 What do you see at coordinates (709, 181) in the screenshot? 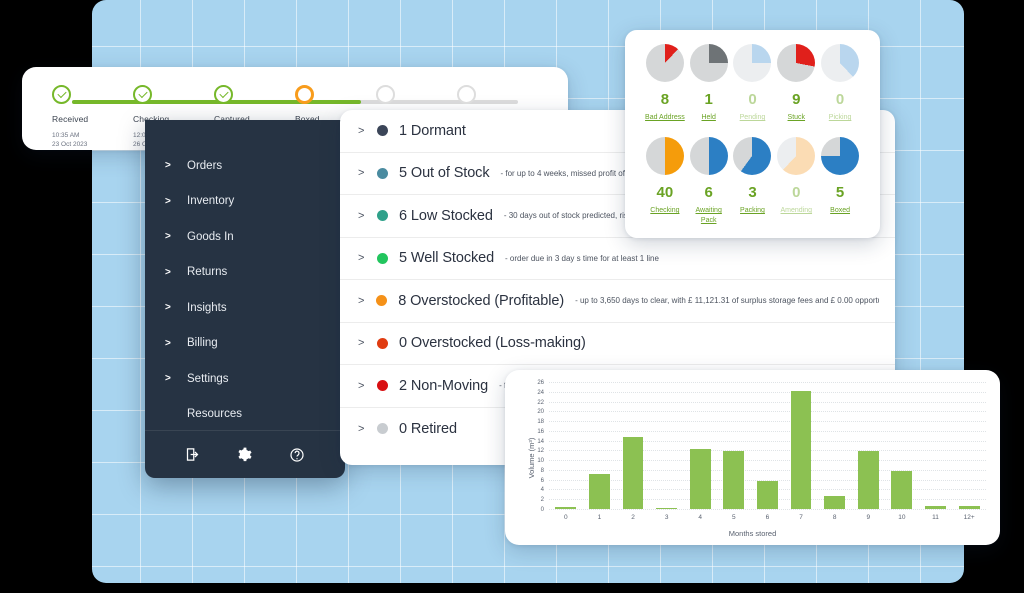
I see `pie-cell-awaiting-pack: 6 Awaiting Pack` at bounding box center [709, 181].